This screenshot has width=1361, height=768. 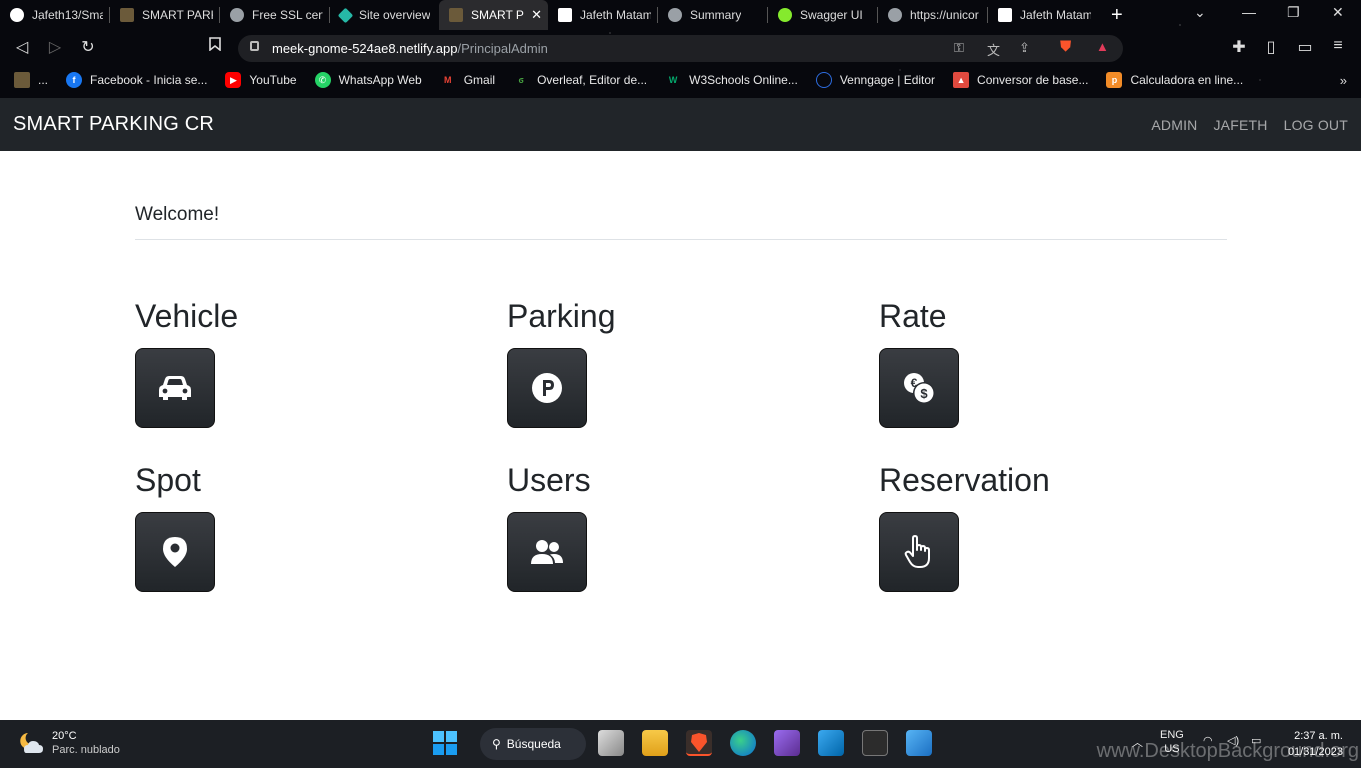 What do you see at coordinates (993, 49) in the screenshot?
I see `translate-icon: 文` at bounding box center [993, 49].